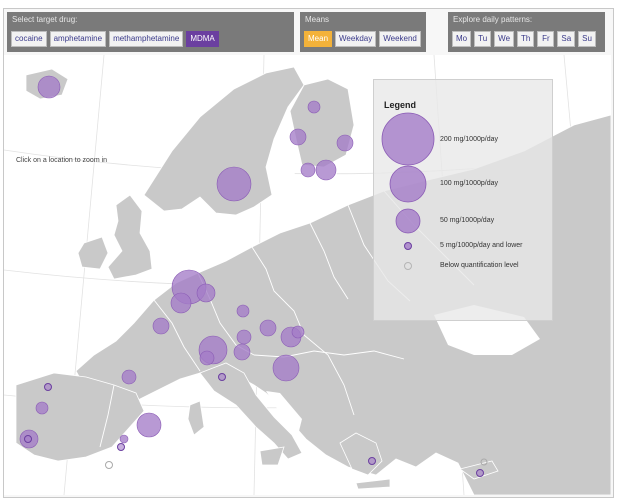  What do you see at coordinates (109, 465) in the screenshot?
I see `city-marker-below-loq` at bounding box center [109, 465].